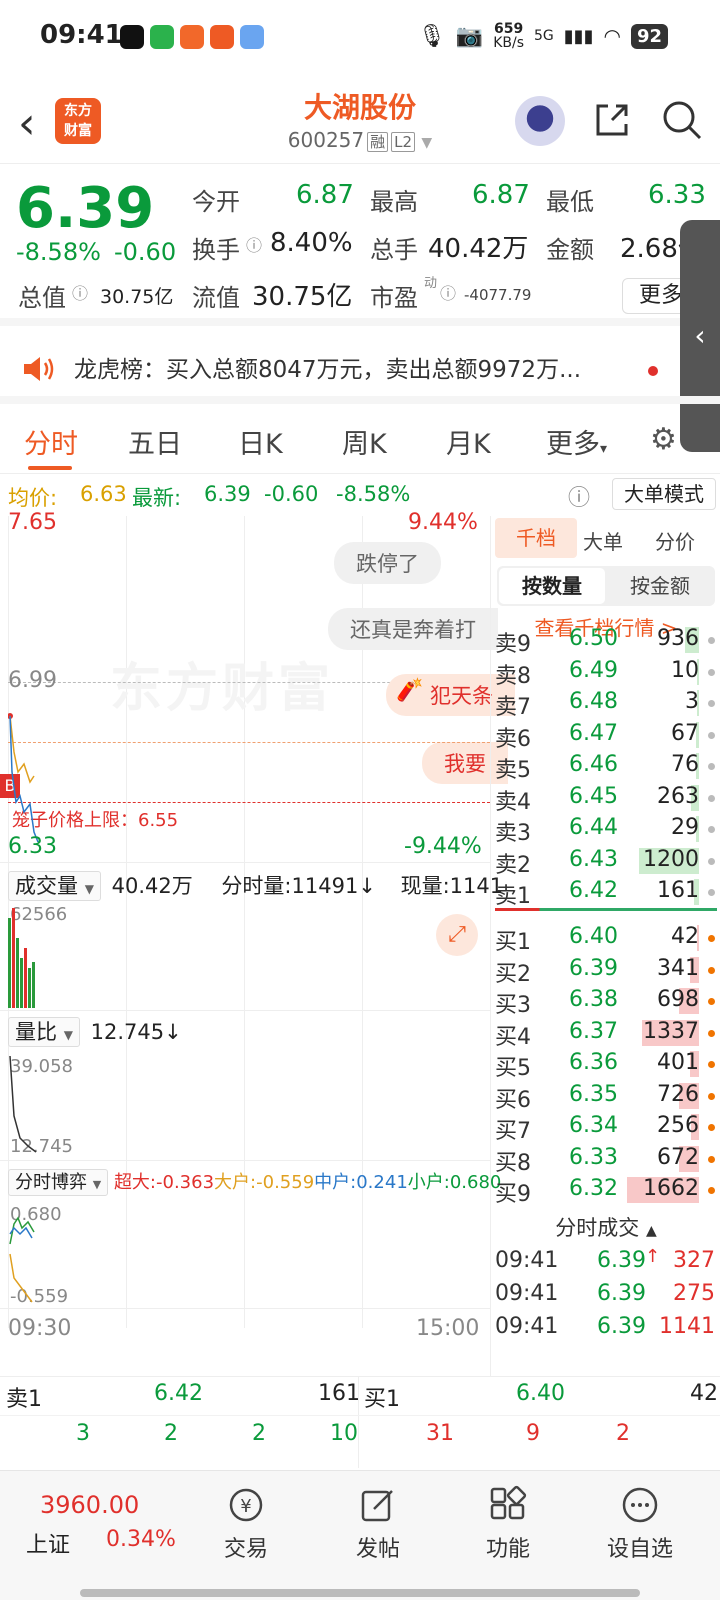 This screenshot has height=1600, width=720. I want to click on tab-daily-k: 日K, so click(260, 441).